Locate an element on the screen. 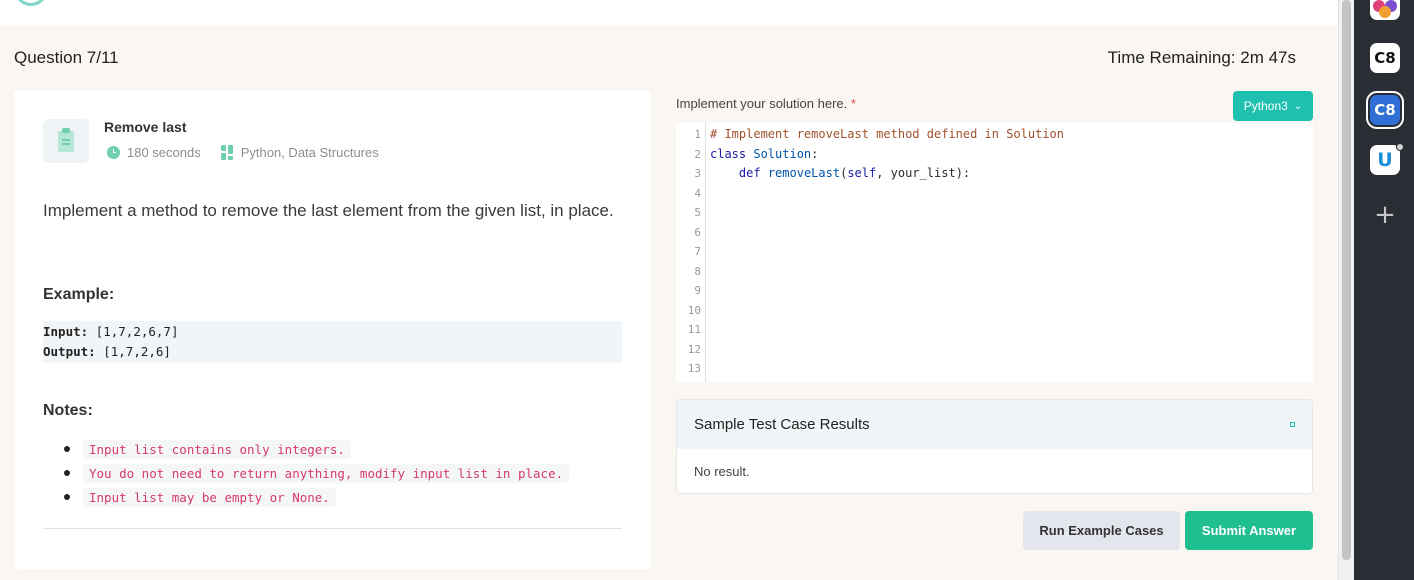 The height and width of the screenshot is (580, 1414). logo-icon is located at coordinates (31, 3).